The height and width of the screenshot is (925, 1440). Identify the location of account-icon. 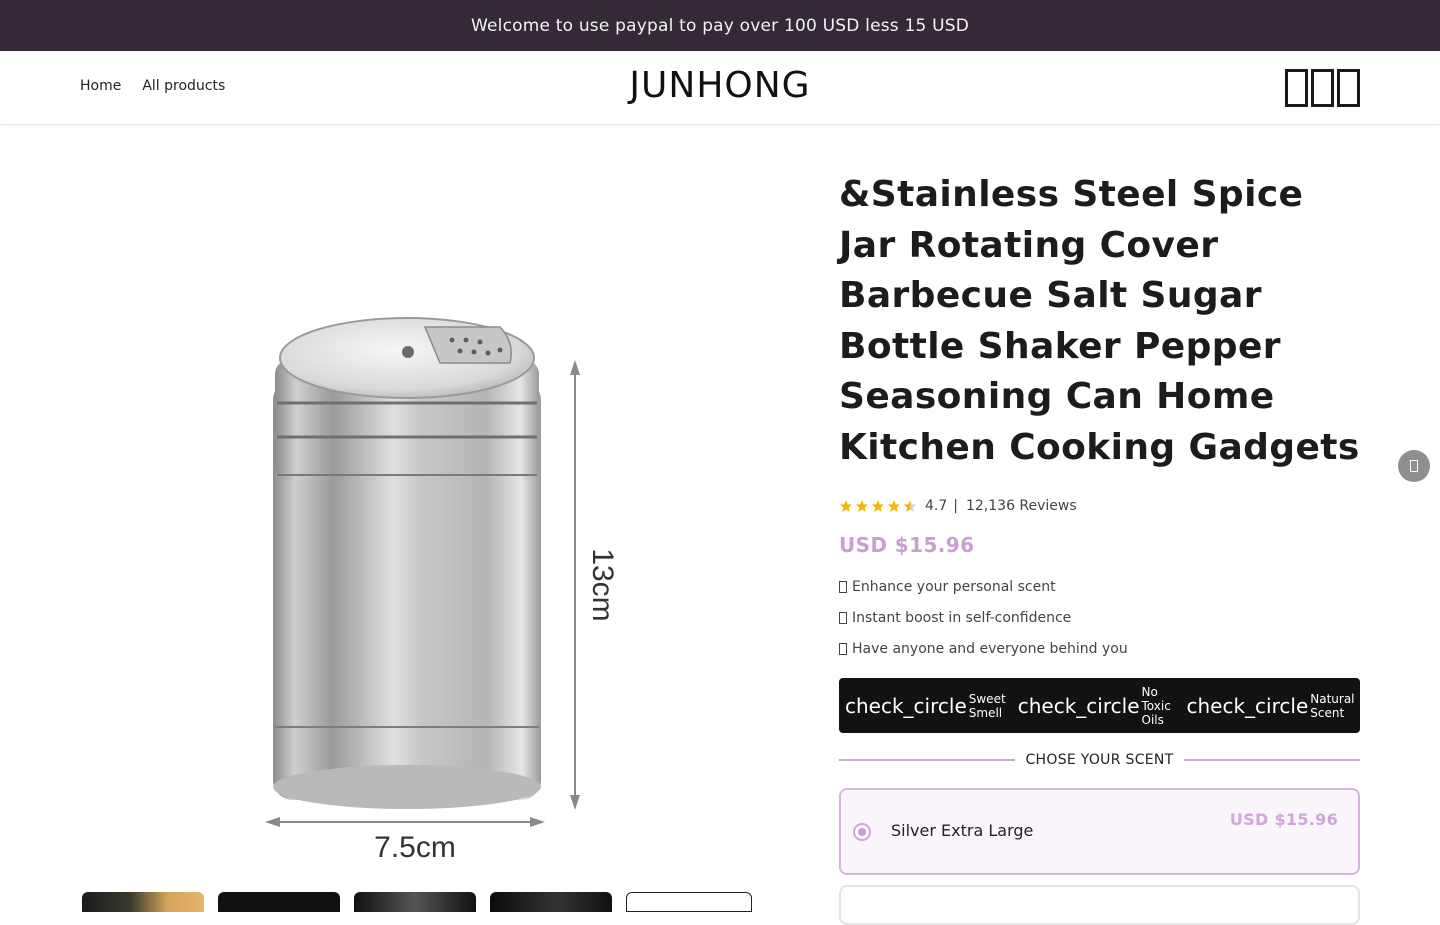
(1322, 88).